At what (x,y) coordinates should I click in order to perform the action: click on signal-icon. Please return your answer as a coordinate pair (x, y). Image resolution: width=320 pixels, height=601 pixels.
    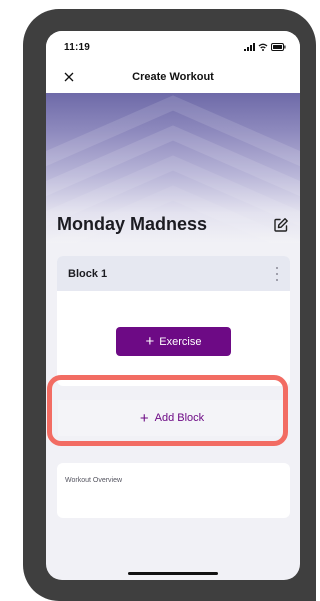
    Looking at the image, I should click on (249, 47).